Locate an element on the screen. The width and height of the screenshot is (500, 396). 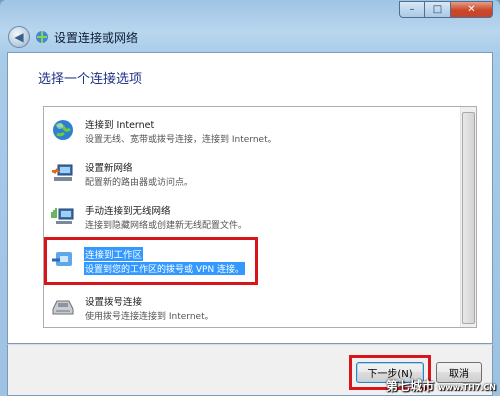
scrollbar-thumb is located at coordinates (468, 218).